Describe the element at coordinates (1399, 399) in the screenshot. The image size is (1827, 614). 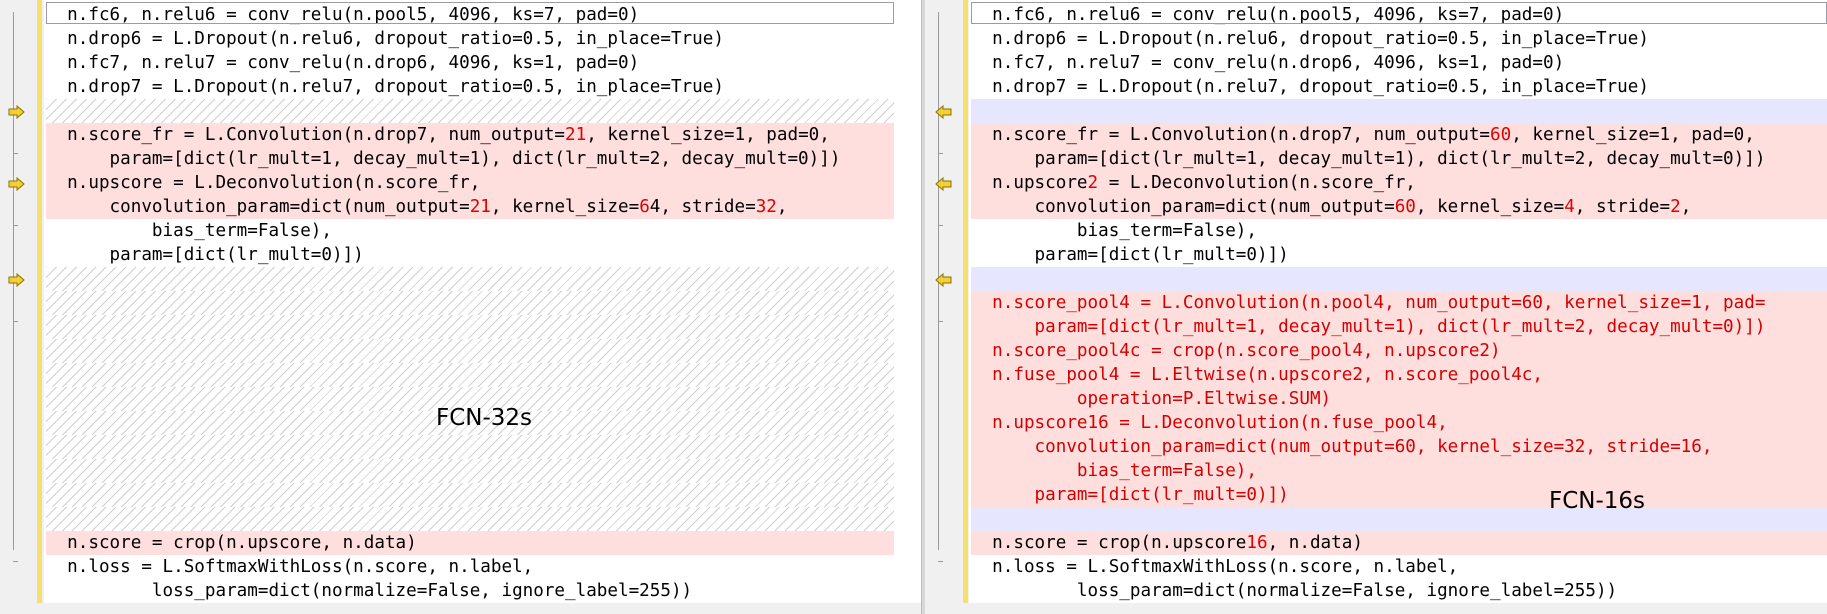
I see `code-line: operation=P.Eltwise.SUM)` at that location.